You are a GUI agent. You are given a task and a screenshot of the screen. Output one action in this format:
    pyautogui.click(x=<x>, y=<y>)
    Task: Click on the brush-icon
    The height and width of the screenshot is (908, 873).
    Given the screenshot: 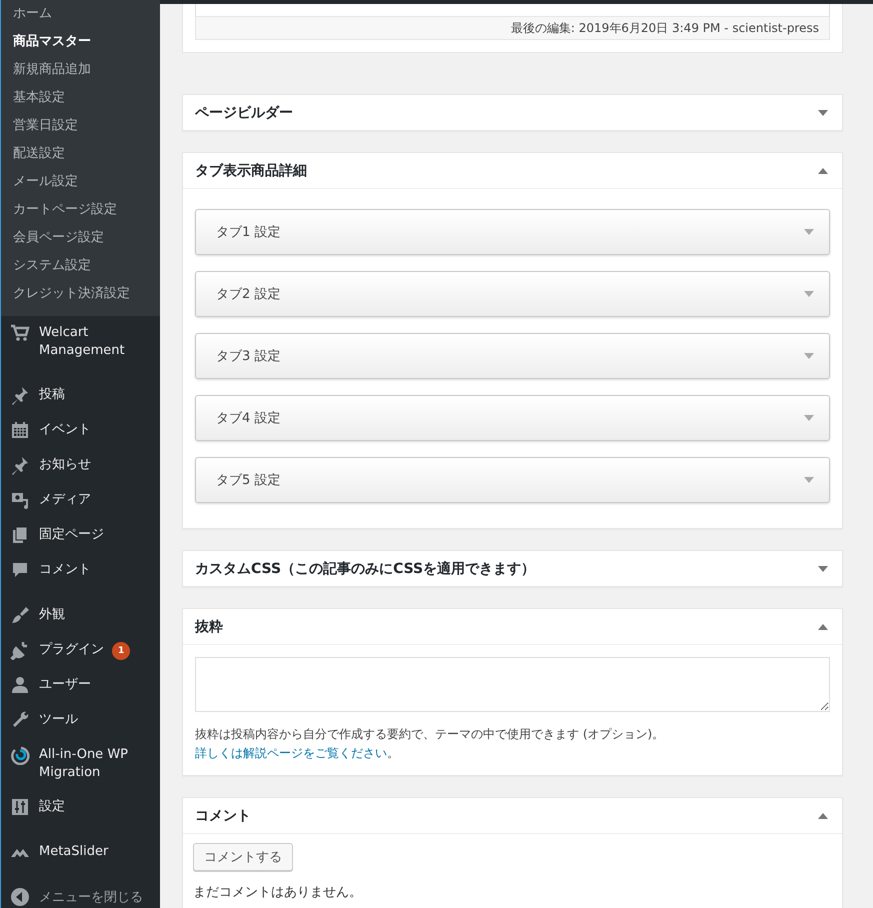 What is the action you would take?
    pyautogui.click(x=20, y=615)
    